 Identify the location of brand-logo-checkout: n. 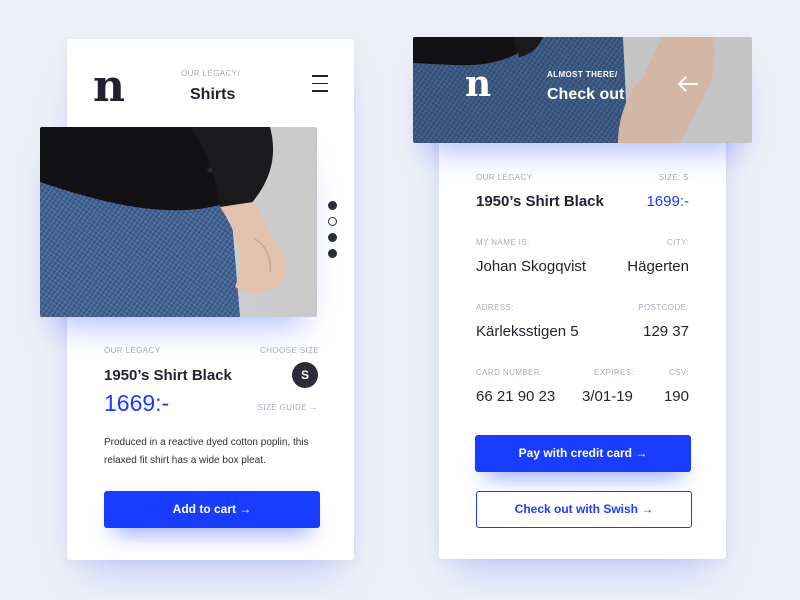
(478, 84).